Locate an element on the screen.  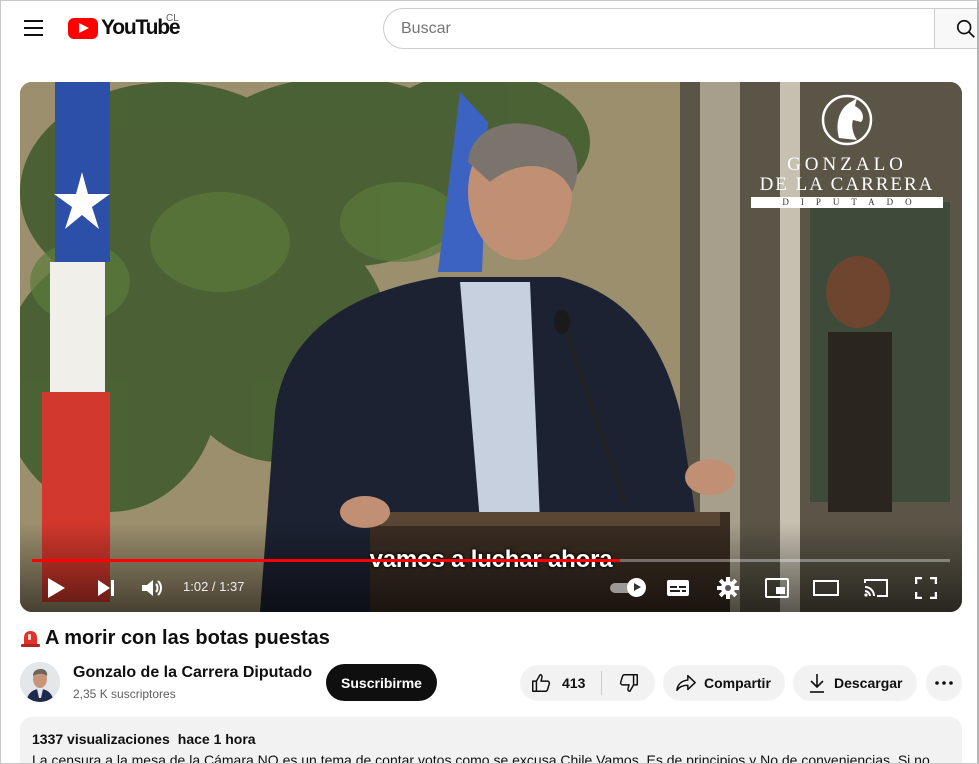
play-button is located at coordinates (56, 588).